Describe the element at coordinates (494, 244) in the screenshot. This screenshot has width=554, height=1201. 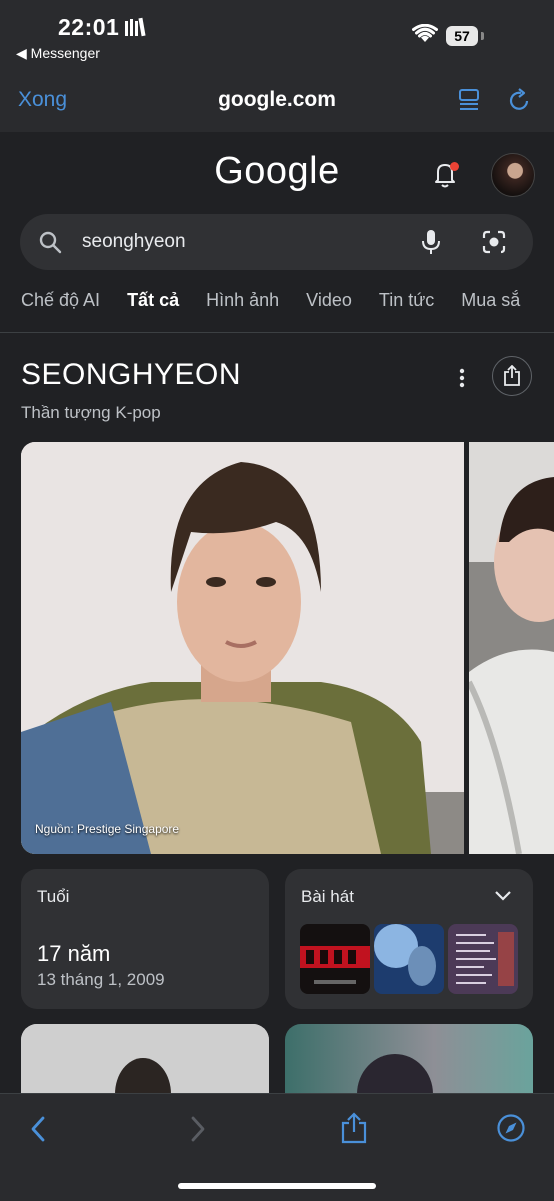
I see `lens-icon` at that location.